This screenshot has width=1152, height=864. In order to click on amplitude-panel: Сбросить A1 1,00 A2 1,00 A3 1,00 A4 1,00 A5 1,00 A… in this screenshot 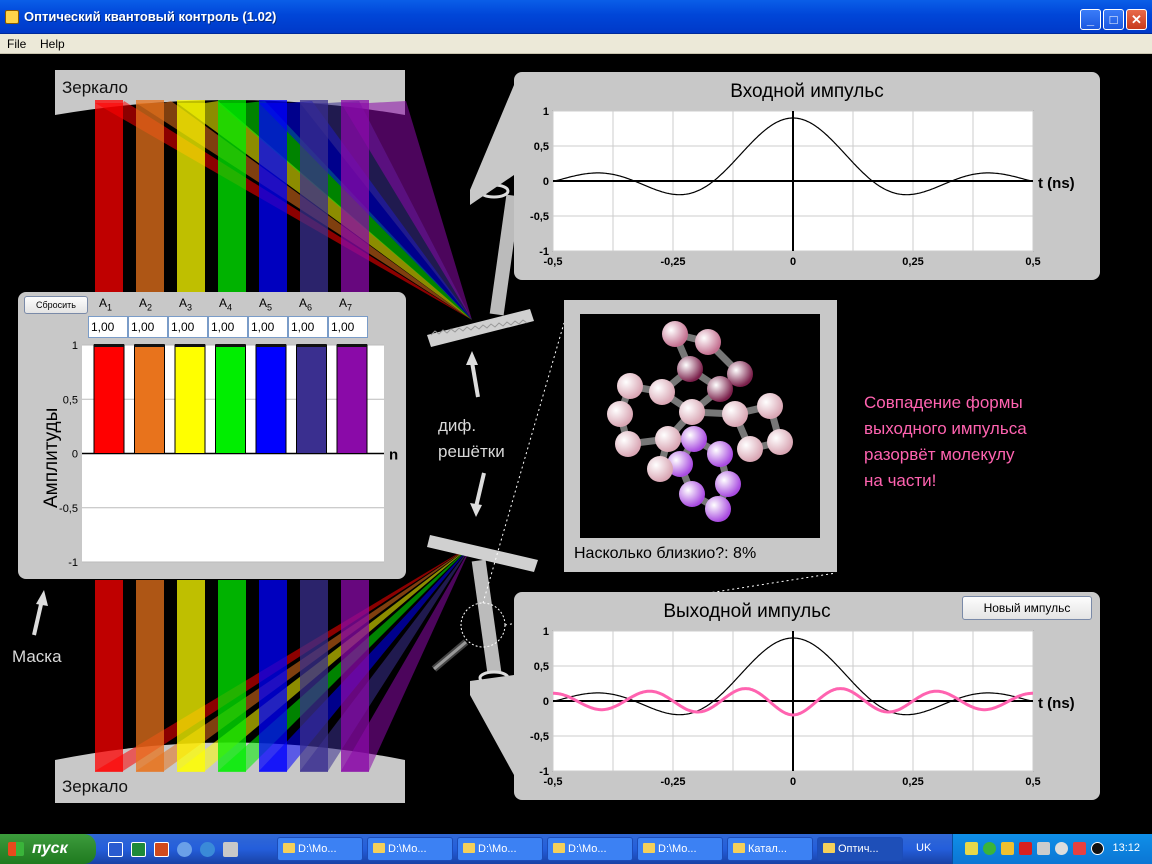, I will do `click(212, 435)`.